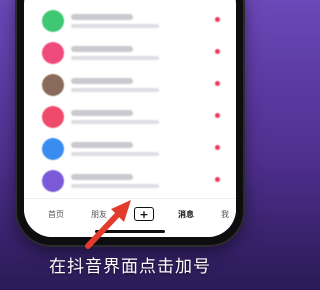 The image size is (320, 290). Describe the element at coordinates (130, 231) in the screenshot. I see `home-indicator` at that location.